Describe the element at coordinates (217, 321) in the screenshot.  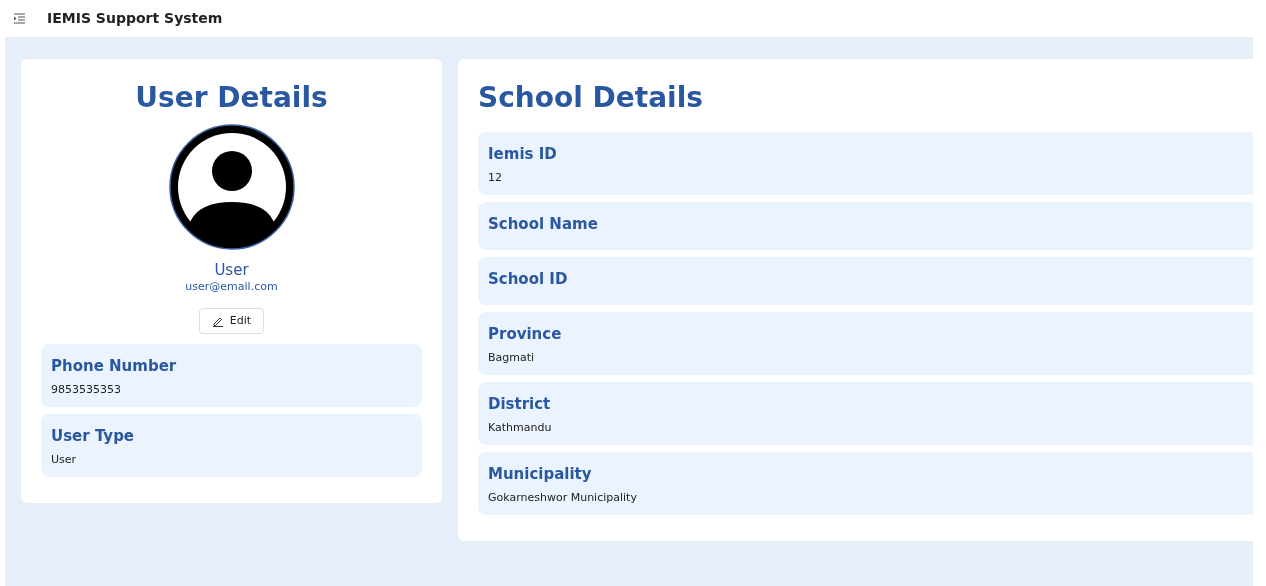
I see `pencil-icon` at that location.